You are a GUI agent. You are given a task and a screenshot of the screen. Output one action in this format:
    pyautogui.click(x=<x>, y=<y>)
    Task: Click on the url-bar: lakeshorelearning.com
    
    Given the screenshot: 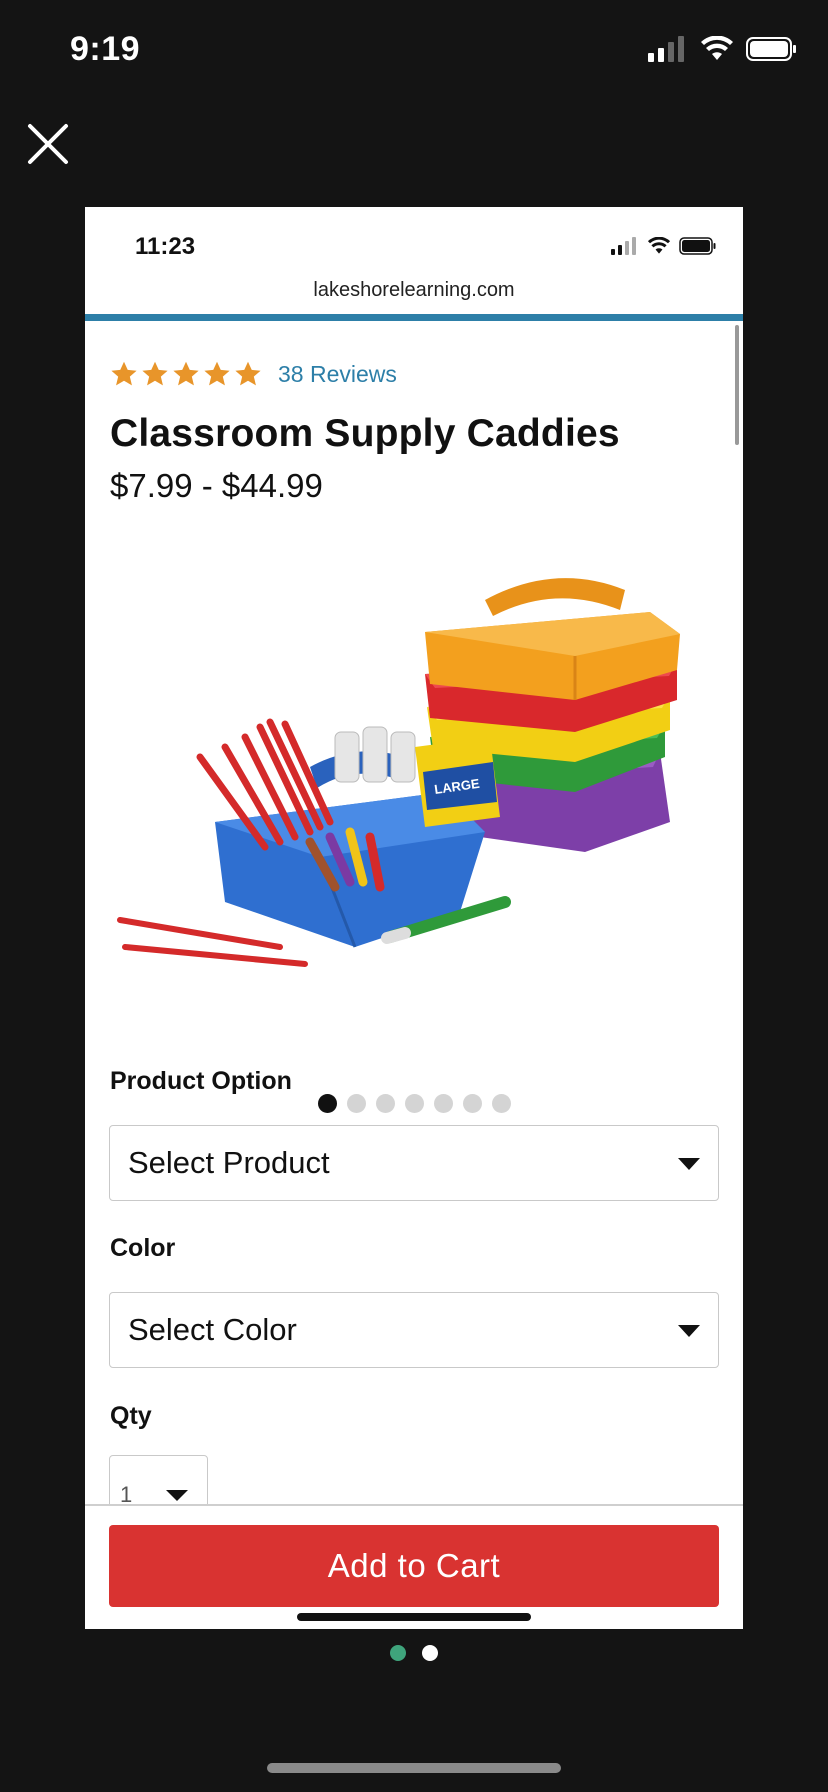 What is the action you would take?
    pyautogui.click(x=414, y=290)
    